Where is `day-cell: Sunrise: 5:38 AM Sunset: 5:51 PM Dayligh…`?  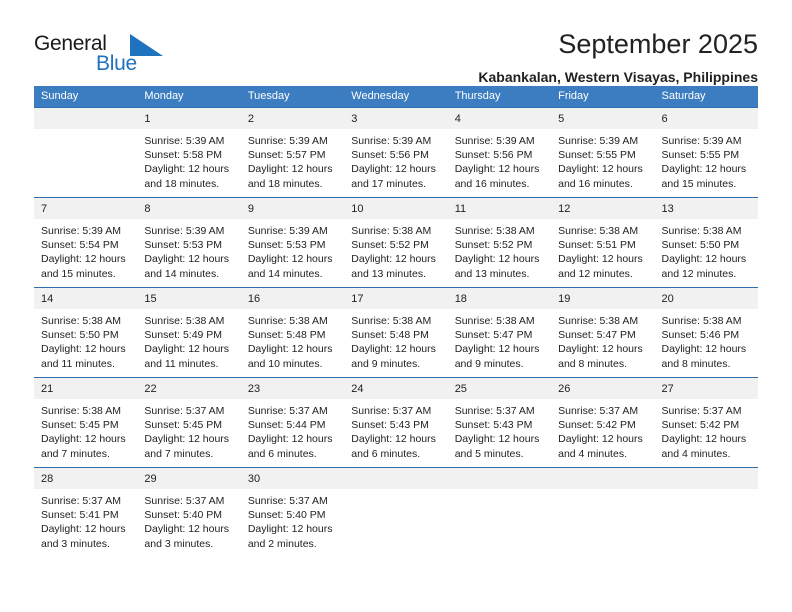
day-cell: Sunrise: 5:38 AM Sunset: 5:51 PM Dayligh… is located at coordinates (602, 253).